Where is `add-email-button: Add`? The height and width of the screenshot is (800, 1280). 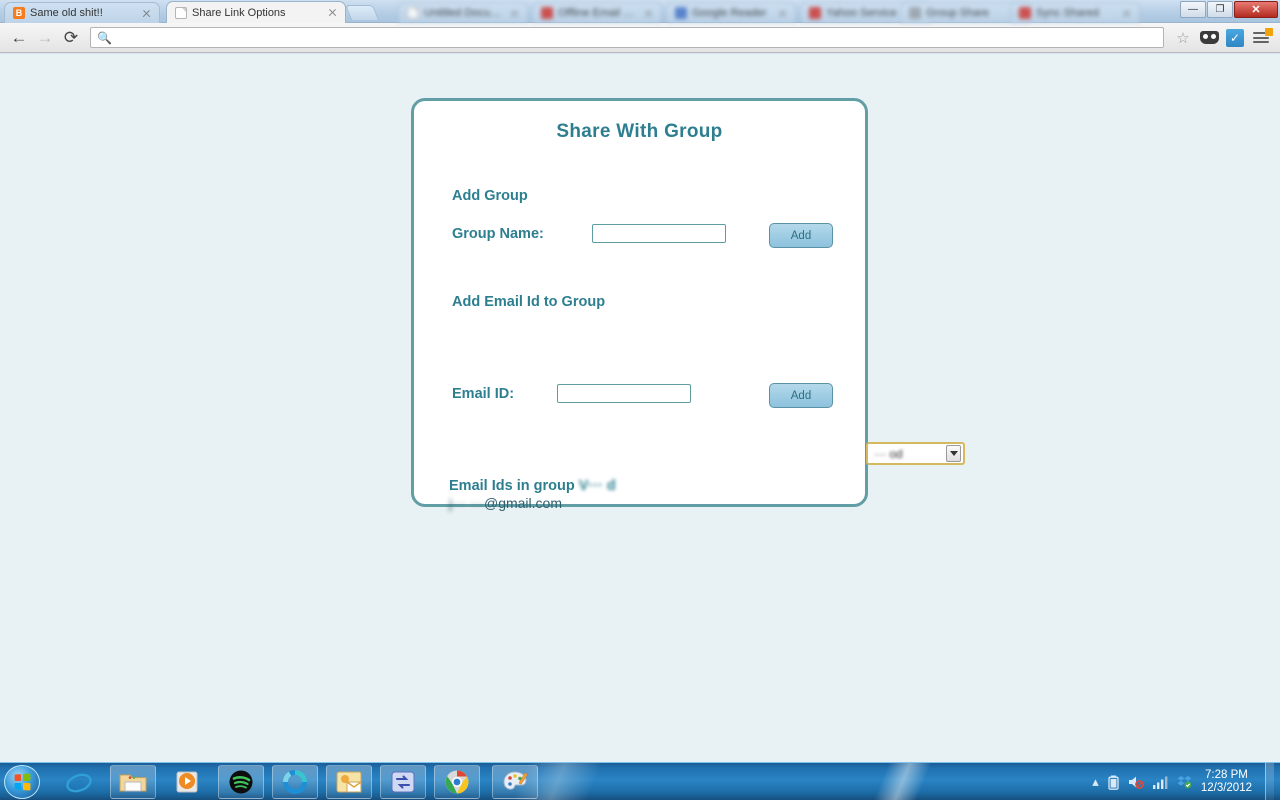 add-email-button: Add is located at coordinates (801, 395).